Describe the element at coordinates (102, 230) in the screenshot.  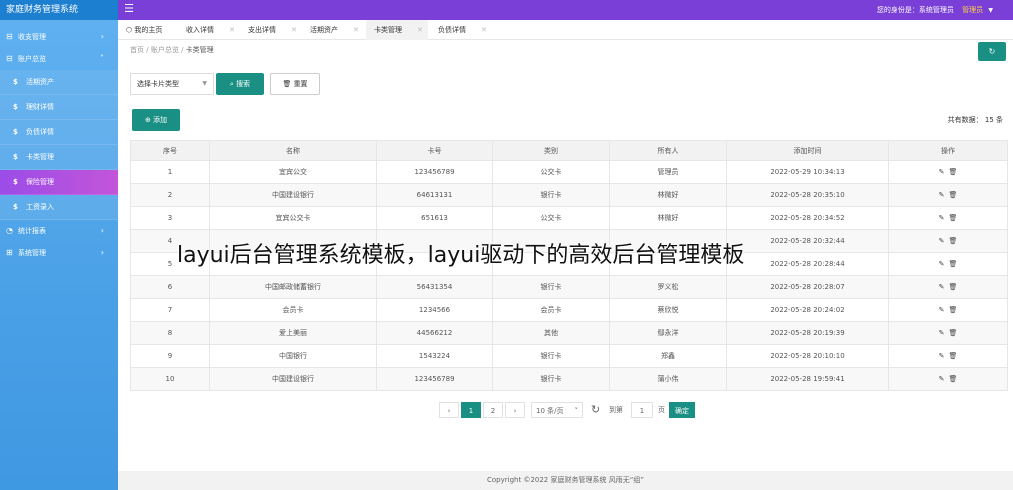
I see `chevron-right-icon: ›` at that location.